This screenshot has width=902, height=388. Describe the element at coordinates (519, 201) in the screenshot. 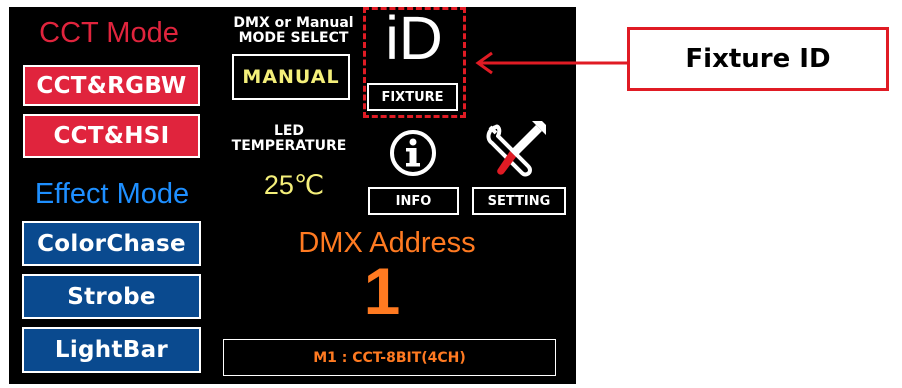

I see `setting-button: SETTING` at that location.